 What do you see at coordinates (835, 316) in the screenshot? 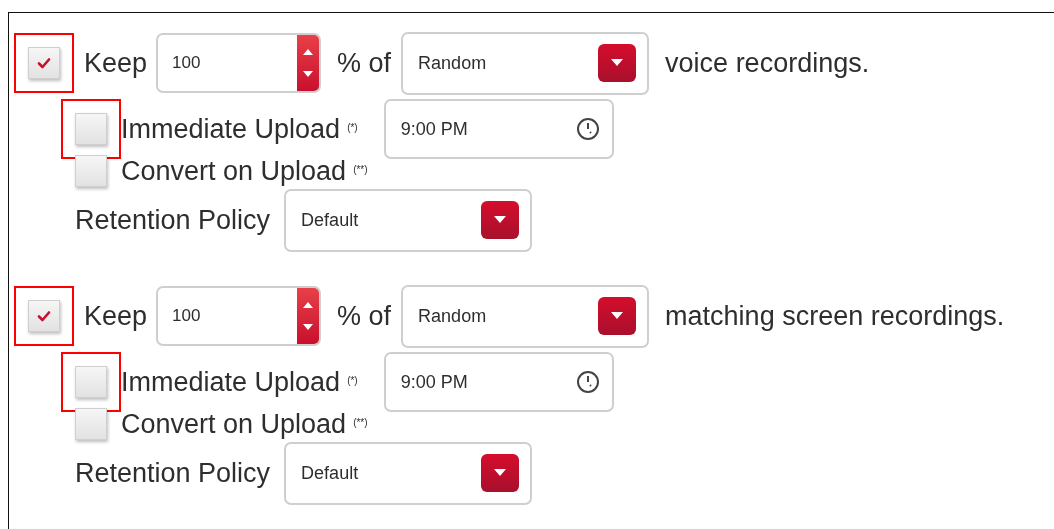
I see `recordings-label: matching screen recordings.` at bounding box center [835, 316].